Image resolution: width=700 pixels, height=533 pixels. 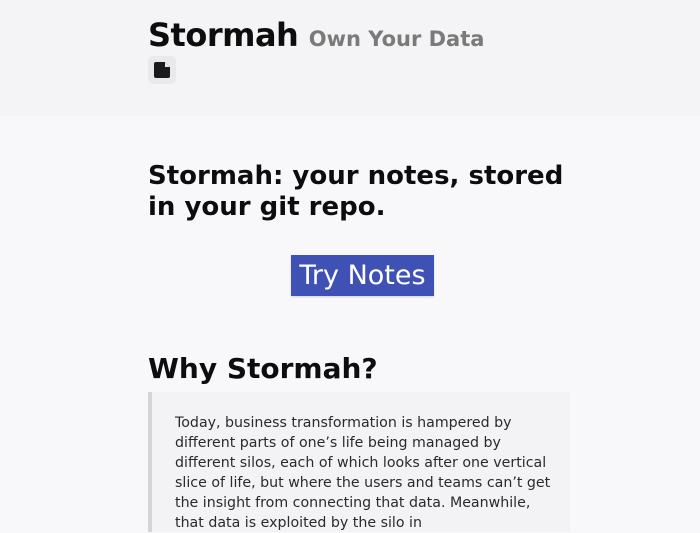 I want to click on site-title: Stormah, so click(x=223, y=35).